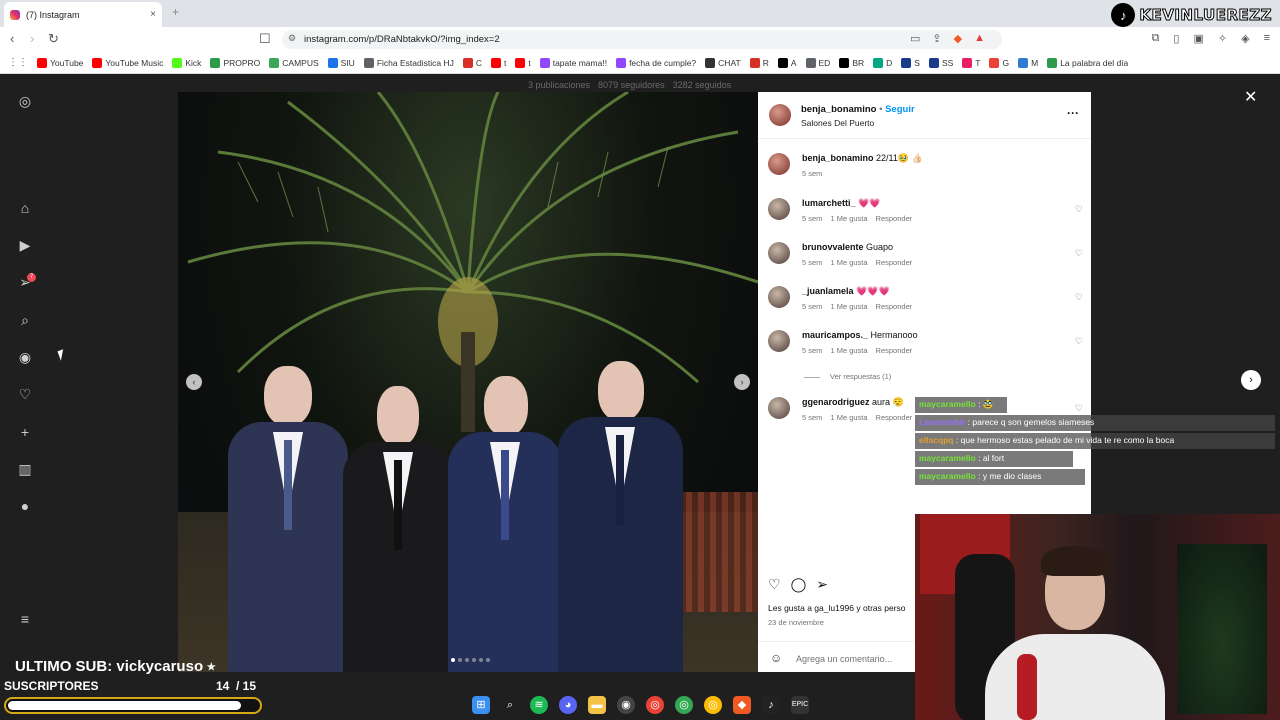 The width and height of the screenshot is (1280, 720). Describe the element at coordinates (1156, 38) in the screenshot. I see `extensions-icon: ⧉` at that location.